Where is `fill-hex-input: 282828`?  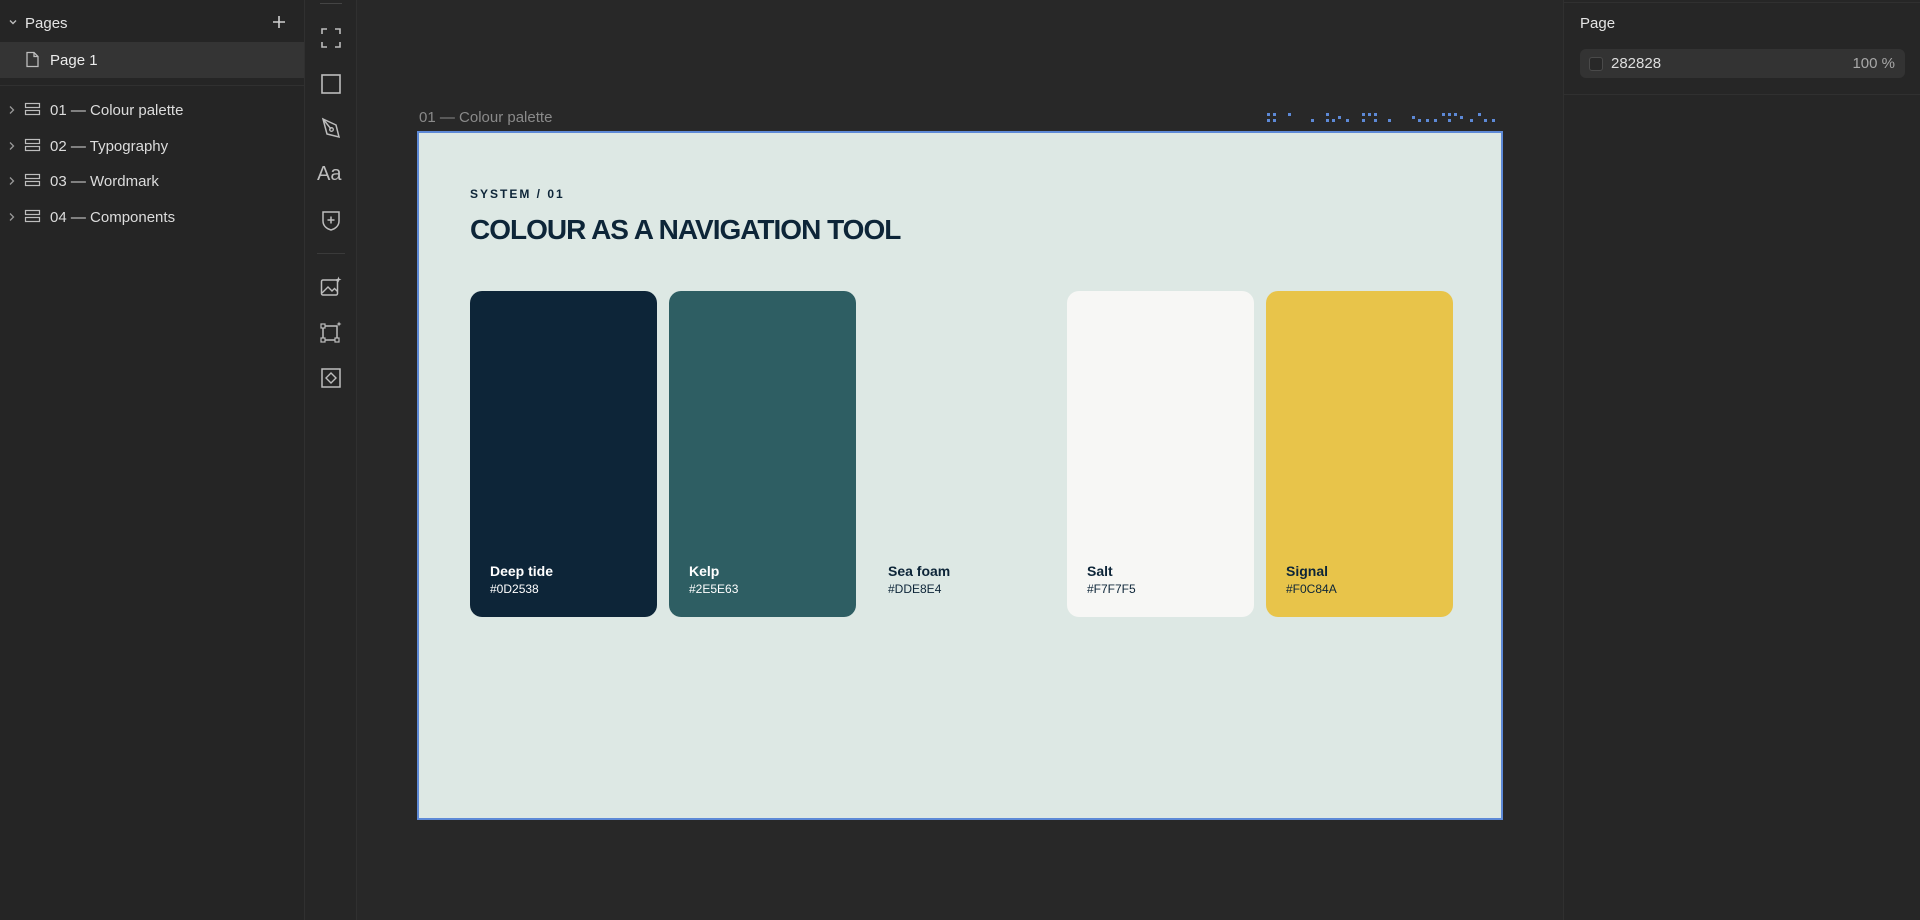 fill-hex-input: 282828 is located at coordinates (1636, 63).